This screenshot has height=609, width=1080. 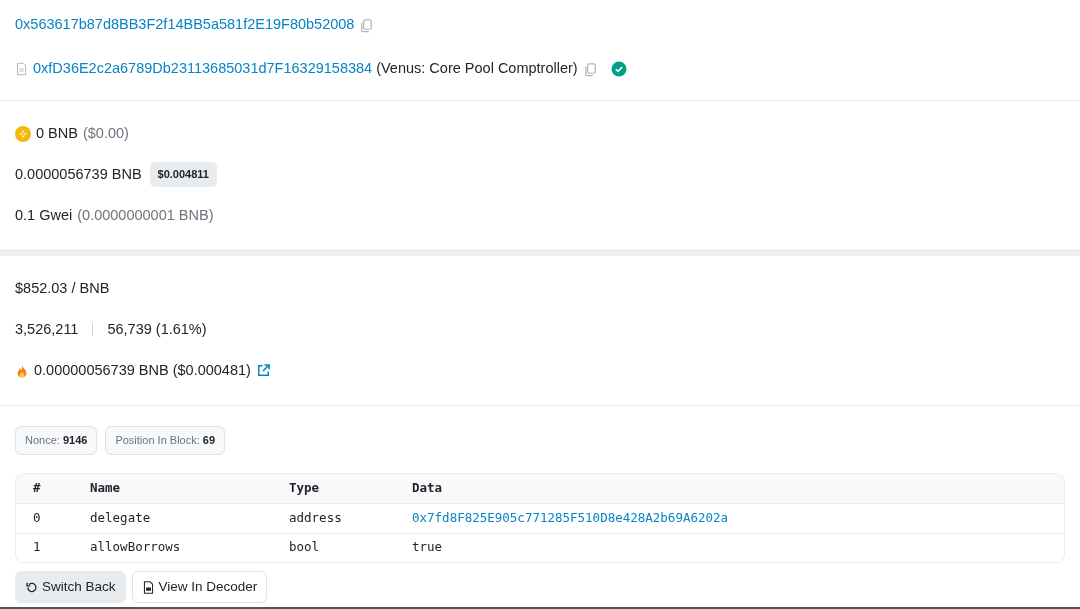 I want to click on fee-amount: 0.0000056739 BNB, so click(x=78, y=174).